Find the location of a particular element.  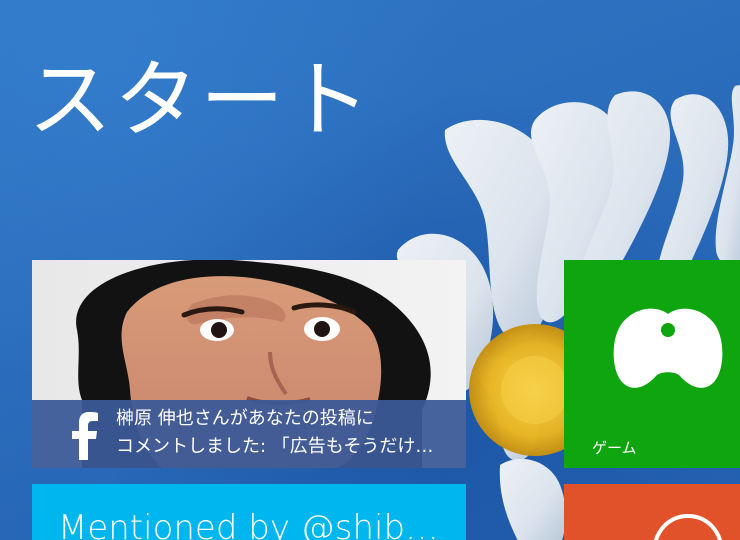

games-tile: ゲーム is located at coordinates (652, 364).